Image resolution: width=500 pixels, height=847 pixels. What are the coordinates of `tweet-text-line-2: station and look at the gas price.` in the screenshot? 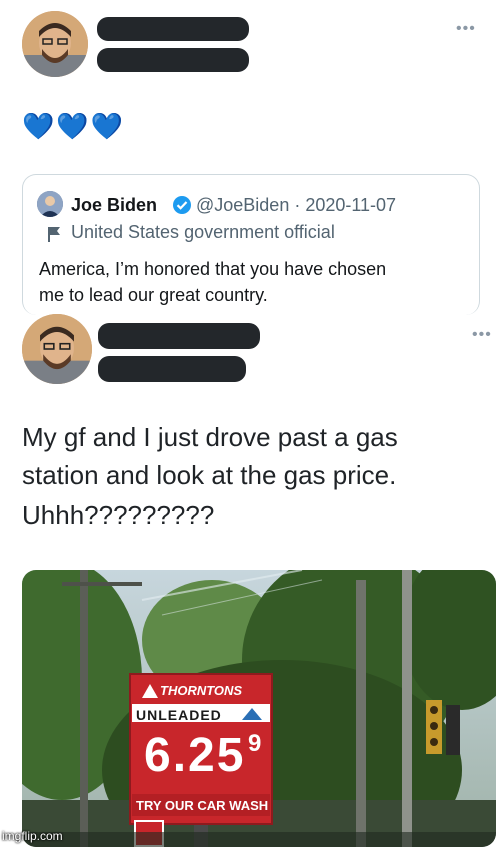 It's located at (209, 475).